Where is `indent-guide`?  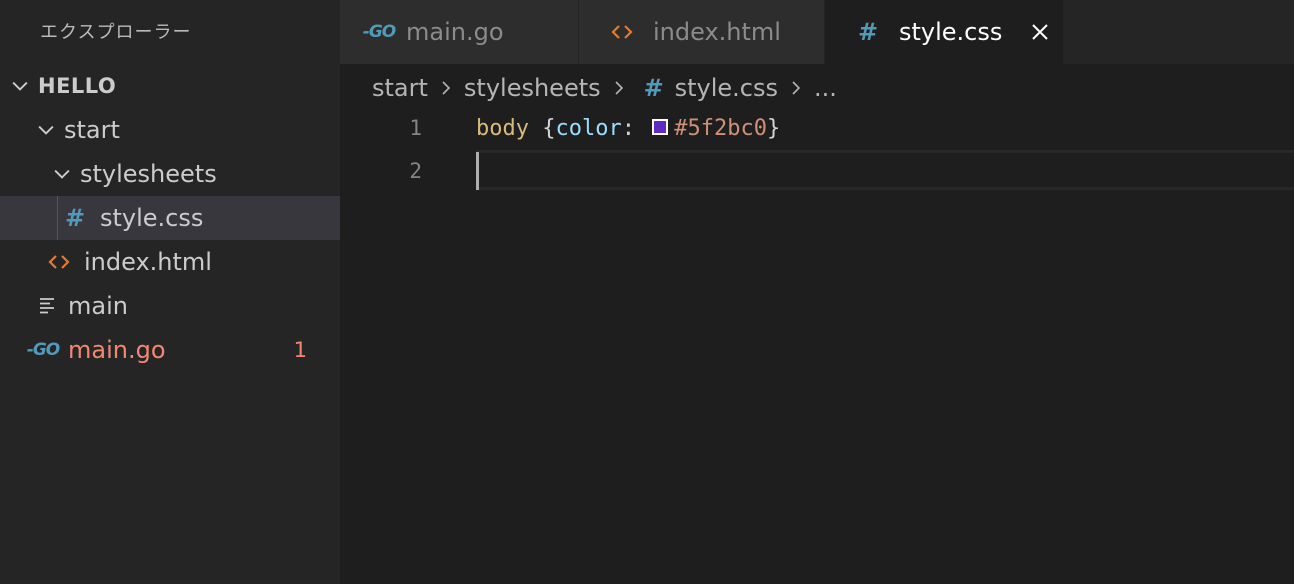 indent-guide is located at coordinates (57, 218).